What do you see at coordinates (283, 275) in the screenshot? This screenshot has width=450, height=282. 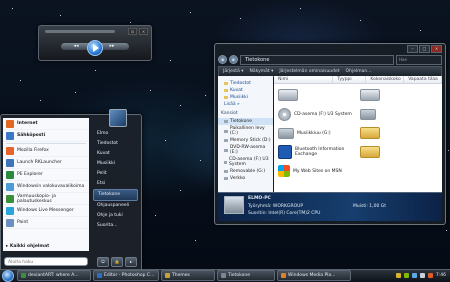 I see `media-player-icon` at bounding box center [283, 275].